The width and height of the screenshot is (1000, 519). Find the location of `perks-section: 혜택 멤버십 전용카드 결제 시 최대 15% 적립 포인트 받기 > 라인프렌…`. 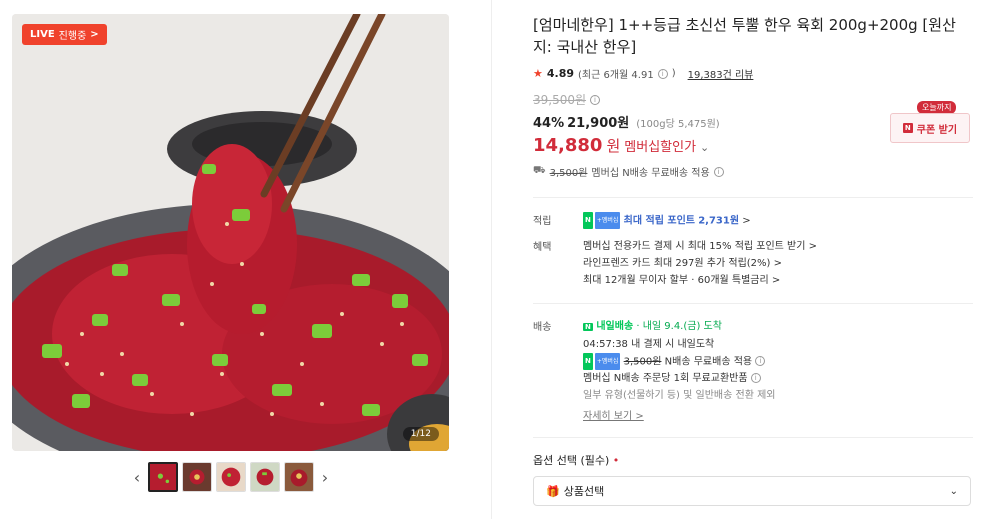

perks-section: 혜택 멤버십 전용카드 결제 시 최대 15% 적립 포인트 받기 > 라인프렌… is located at coordinates (753, 263).